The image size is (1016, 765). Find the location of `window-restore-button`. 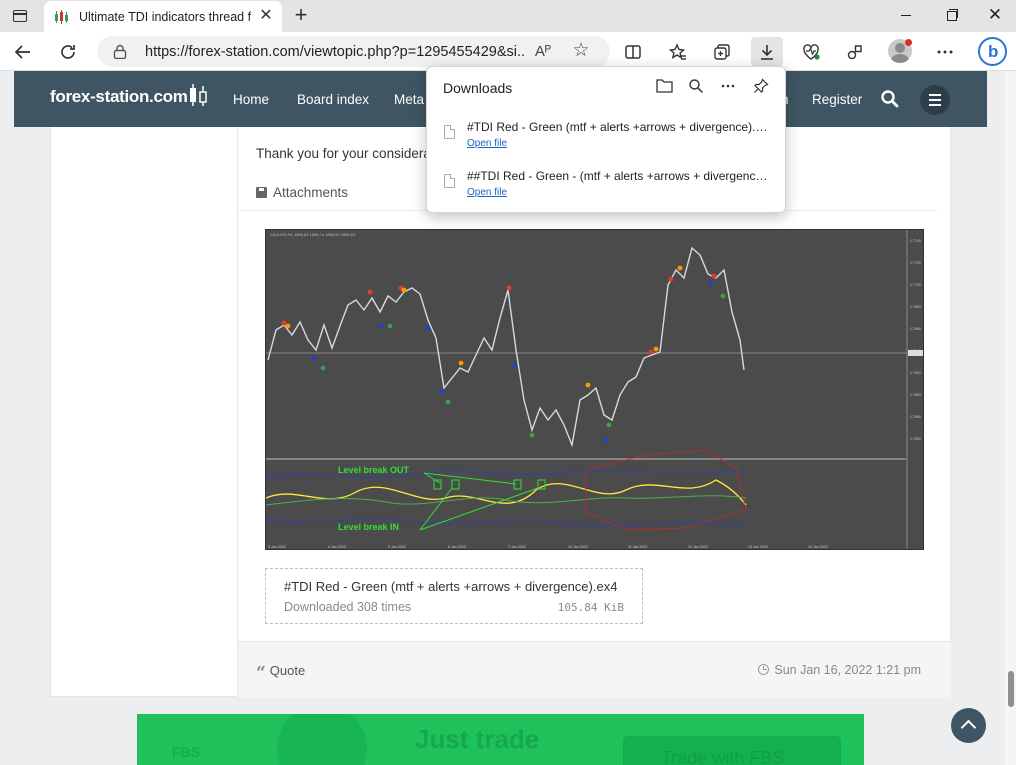

window-restore-button is located at coordinates (951, 15).